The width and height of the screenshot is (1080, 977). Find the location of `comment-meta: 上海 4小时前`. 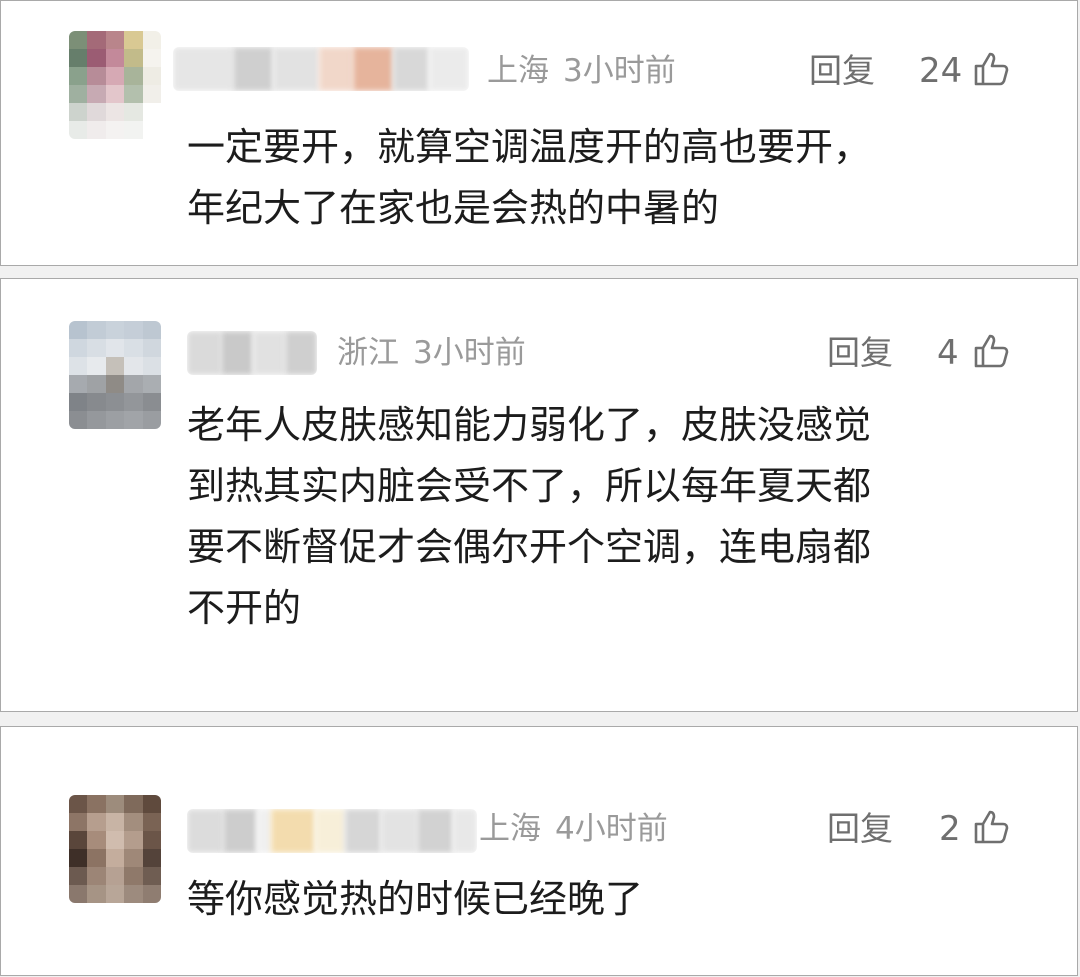

comment-meta: 上海 4小时前 is located at coordinates (573, 829).